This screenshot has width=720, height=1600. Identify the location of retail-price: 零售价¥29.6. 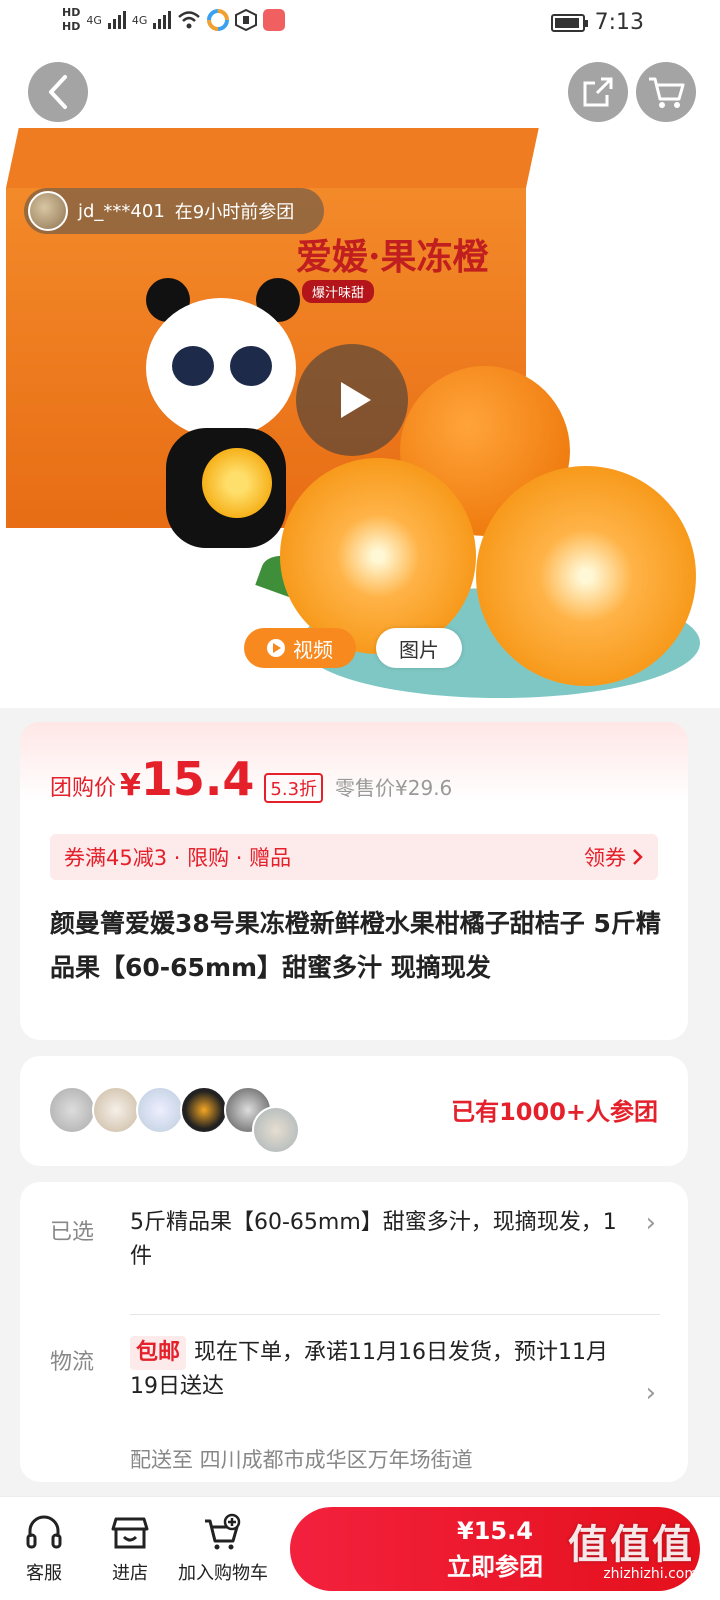
(394, 788).